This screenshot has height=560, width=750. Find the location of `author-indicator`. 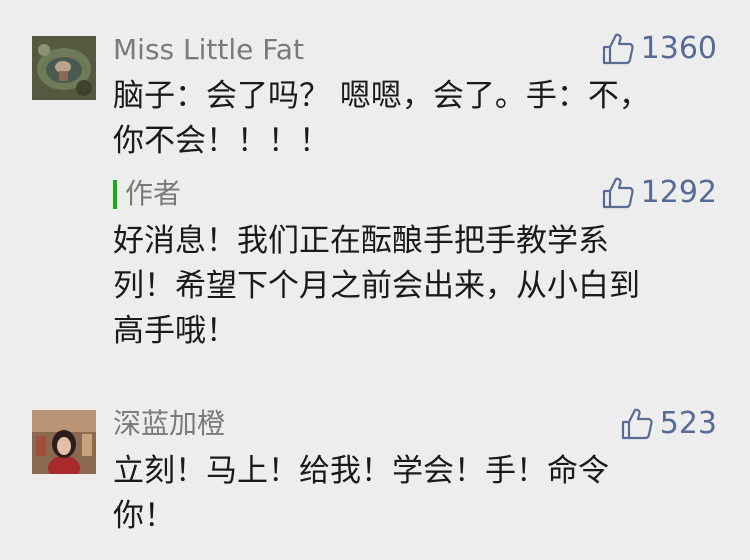

author-indicator is located at coordinates (115, 194).